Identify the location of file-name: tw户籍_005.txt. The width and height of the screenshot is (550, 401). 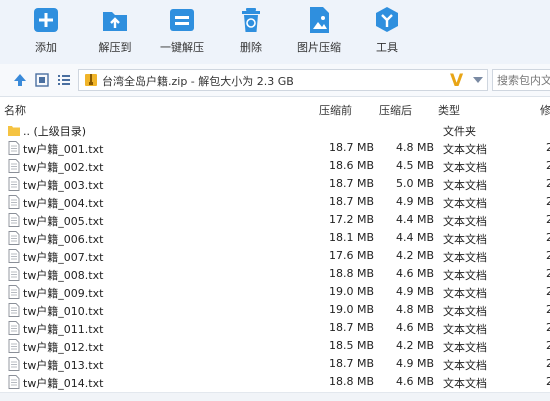
(63, 221).